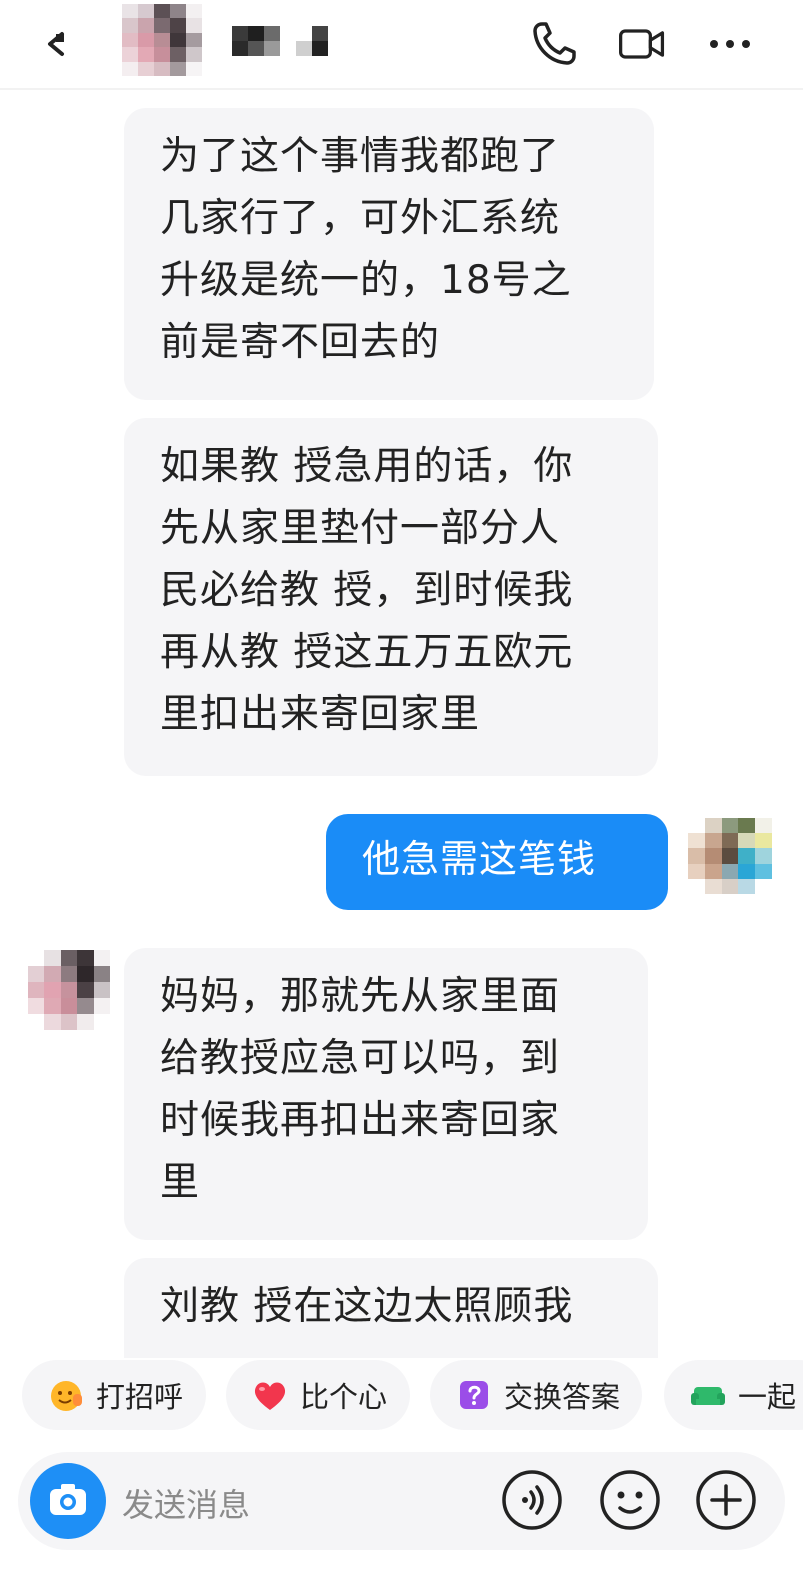 This screenshot has width=803, height=1589. Describe the element at coordinates (642, 44) in the screenshot. I see `video-camera-icon` at that location.